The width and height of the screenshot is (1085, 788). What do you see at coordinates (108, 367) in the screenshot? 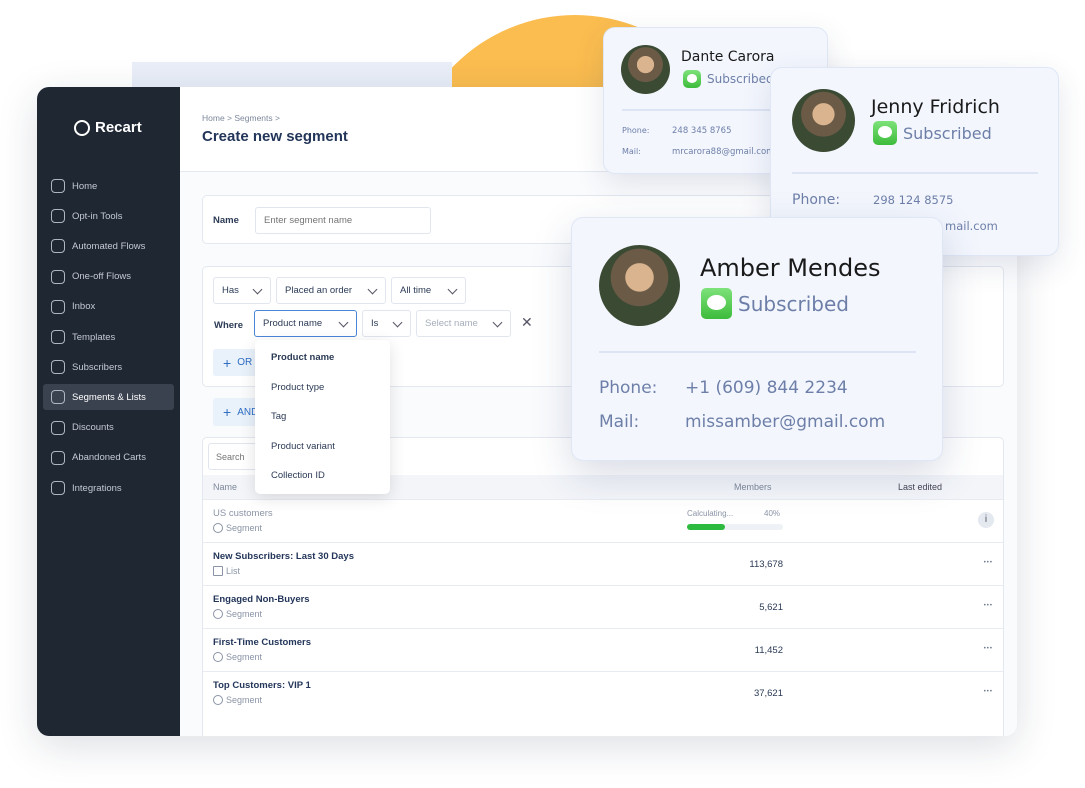
I see `sidebar-item-subscribers: Subscribers` at bounding box center [108, 367].